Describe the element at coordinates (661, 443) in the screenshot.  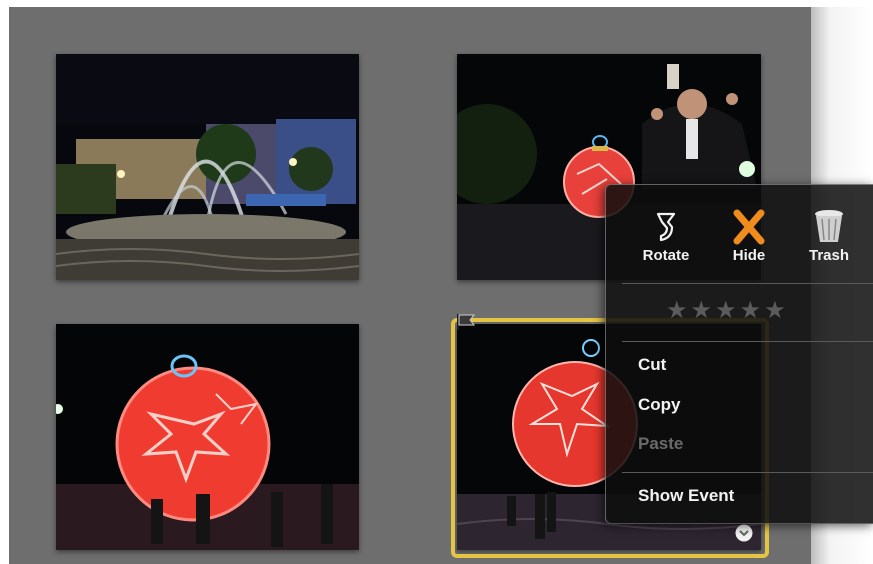
I see `menu-item-paste: Paste` at that location.